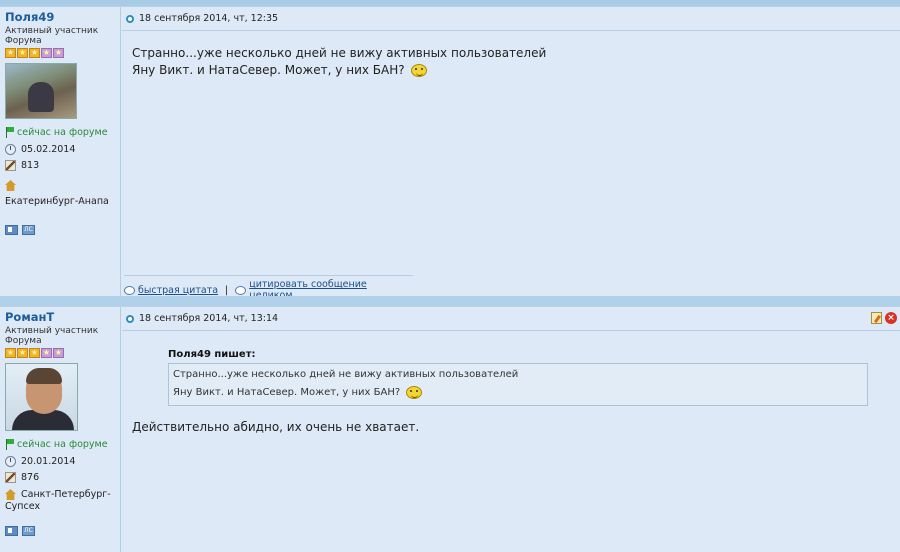 This screenshot has width=900, height=552. Describe the element at coordinates (62, 477) in the screenshot. I see `post-count: 876` at that location.